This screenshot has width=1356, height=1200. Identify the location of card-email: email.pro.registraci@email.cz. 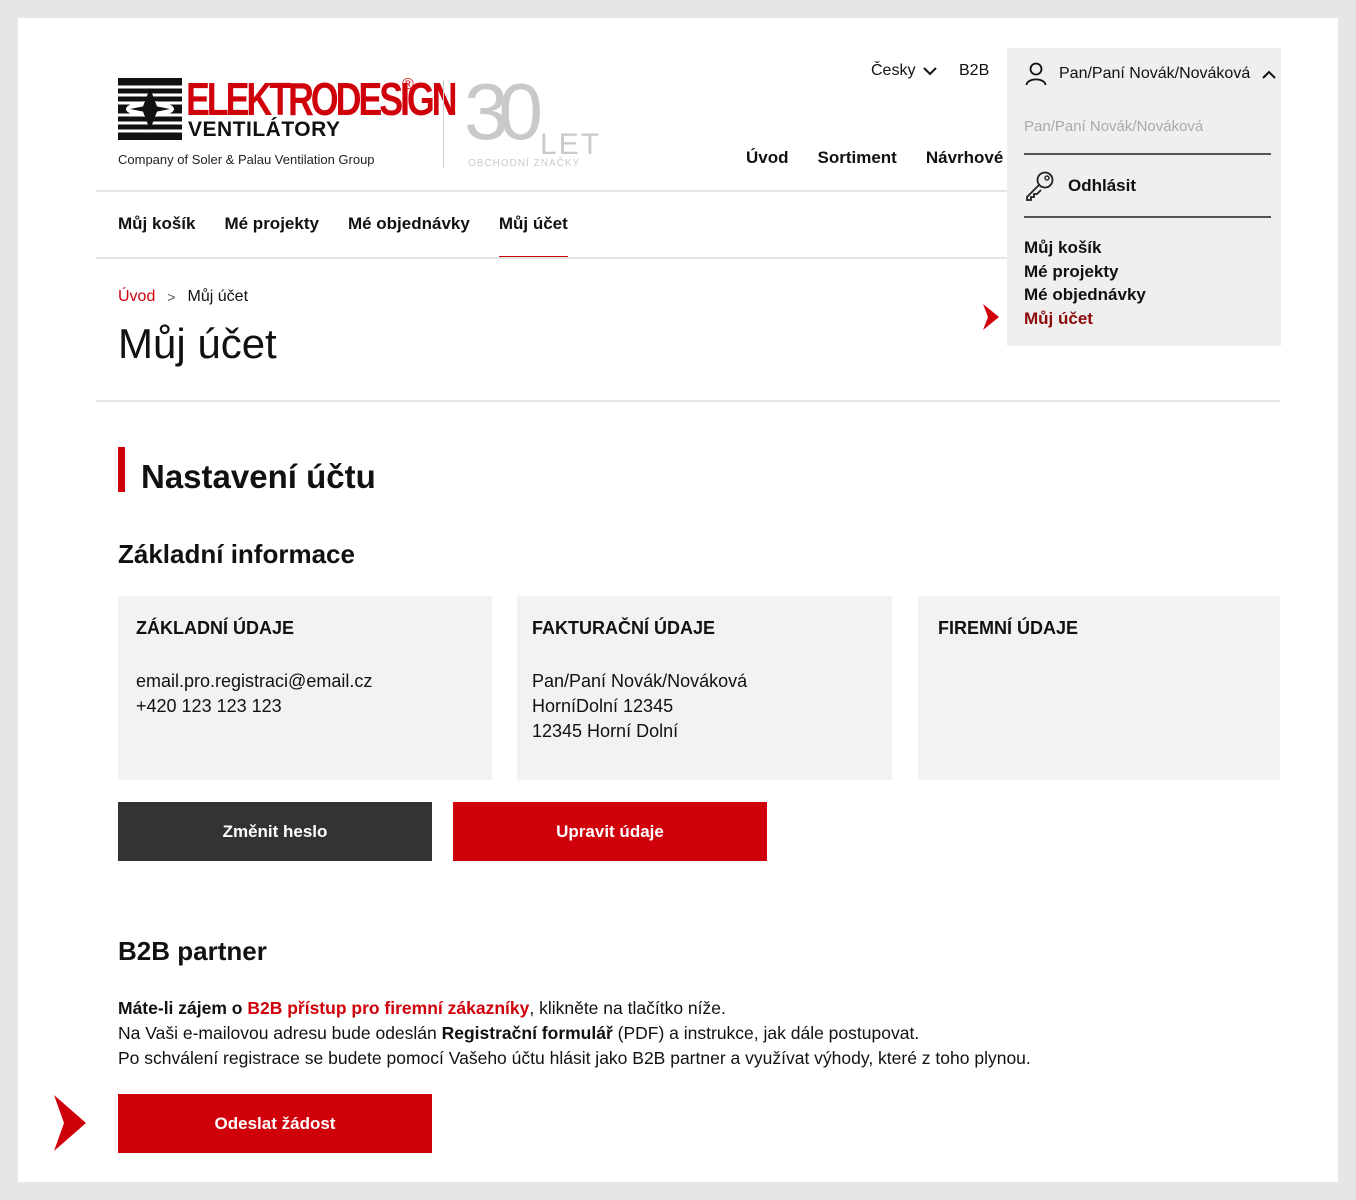
(254, 681).